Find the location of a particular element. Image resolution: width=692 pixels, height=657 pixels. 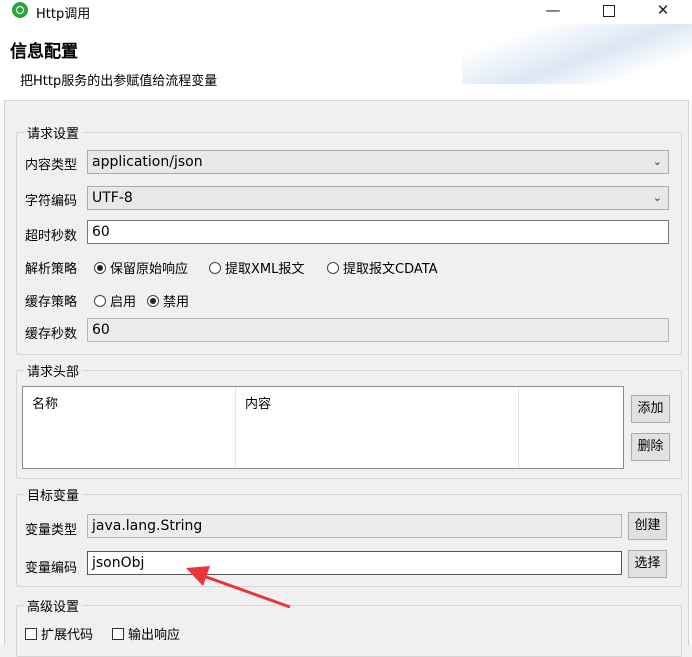

annotation-arrow is located at coordinates (238, 587).